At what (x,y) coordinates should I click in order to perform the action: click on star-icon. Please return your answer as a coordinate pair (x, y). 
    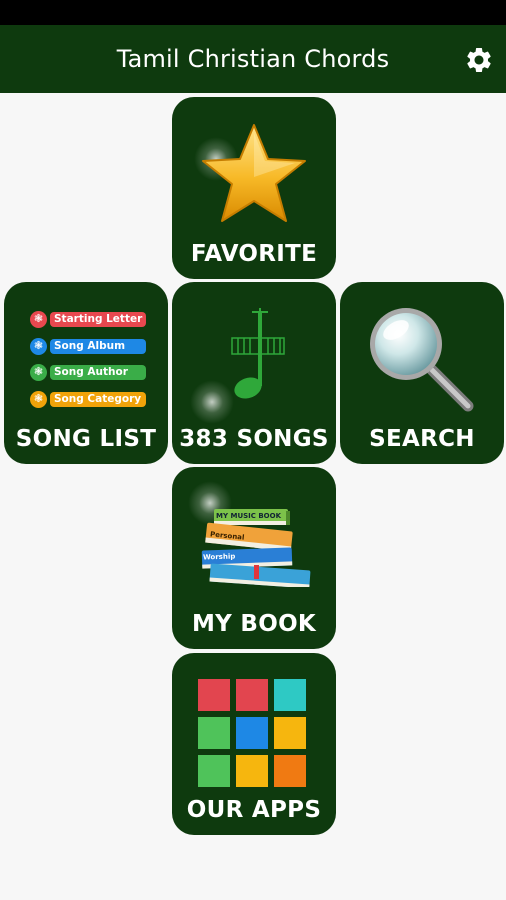
    Looking at the image, I should click on (254, 173).